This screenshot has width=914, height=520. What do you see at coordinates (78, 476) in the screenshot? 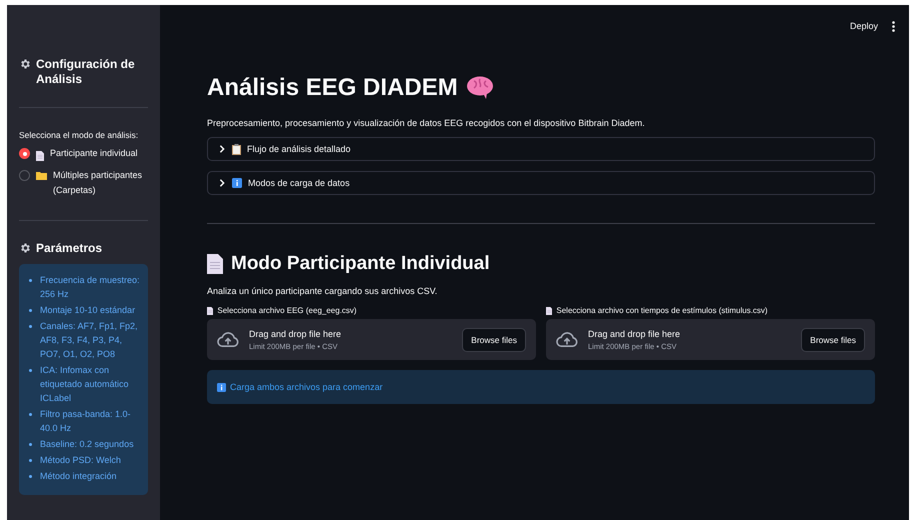
I see `parameter-item: Método integración` at bounding box center [78, 476].